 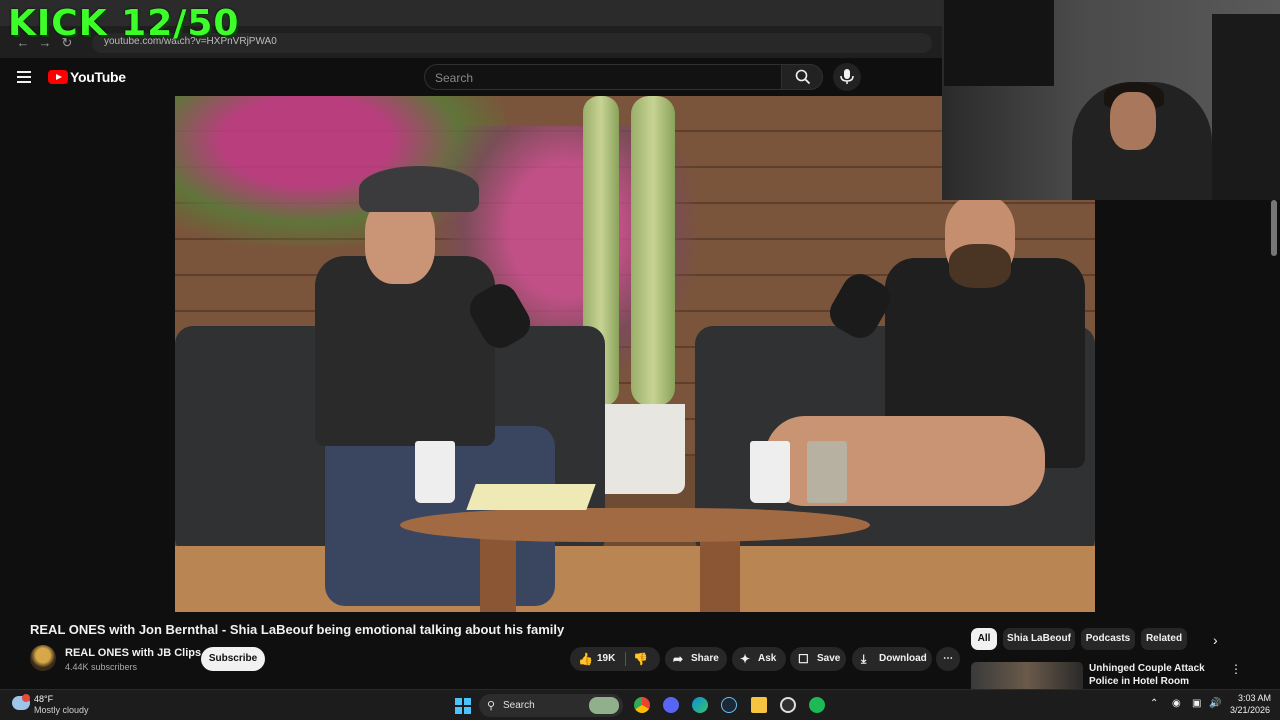 I want to click on video-table, so click(x=635, y=560).